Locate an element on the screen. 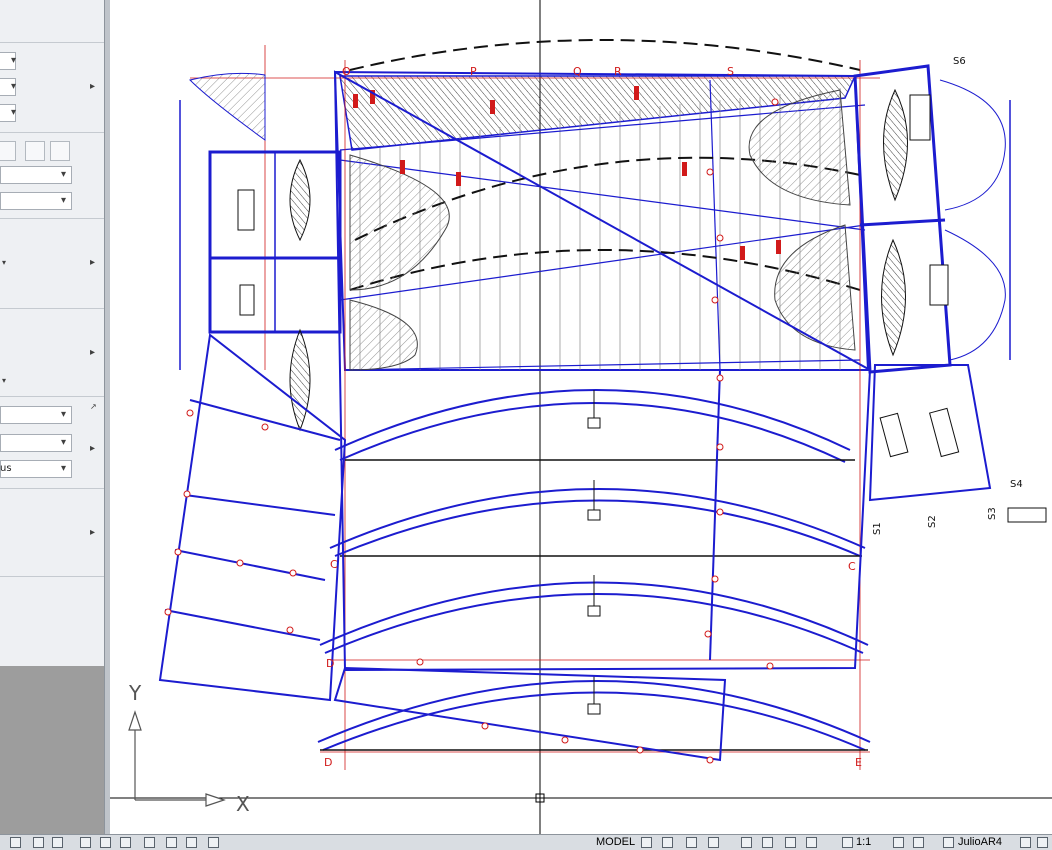  workspace-name: JulioAR4 is located at coordinates (980, 842).